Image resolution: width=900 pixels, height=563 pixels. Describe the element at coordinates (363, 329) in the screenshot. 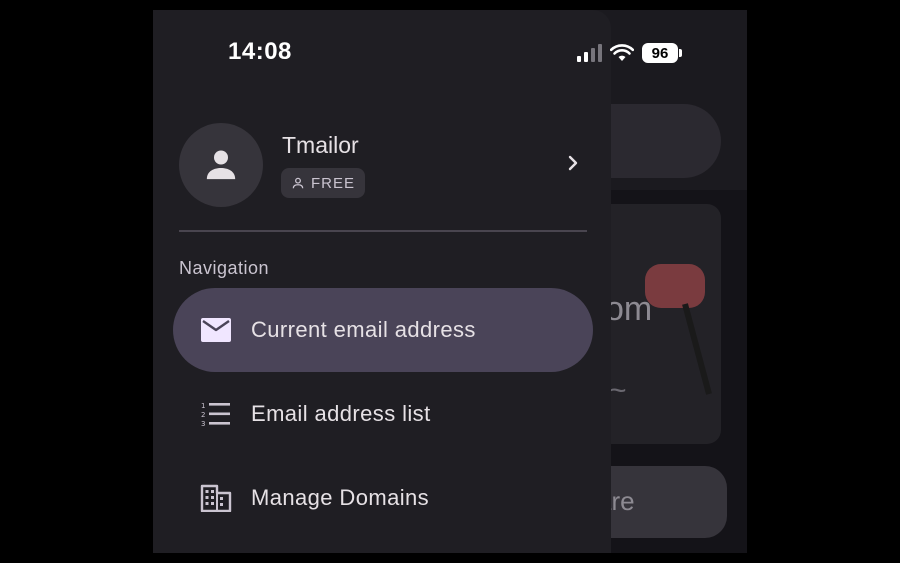

I see `nav-item-label: Current email address` at that location.